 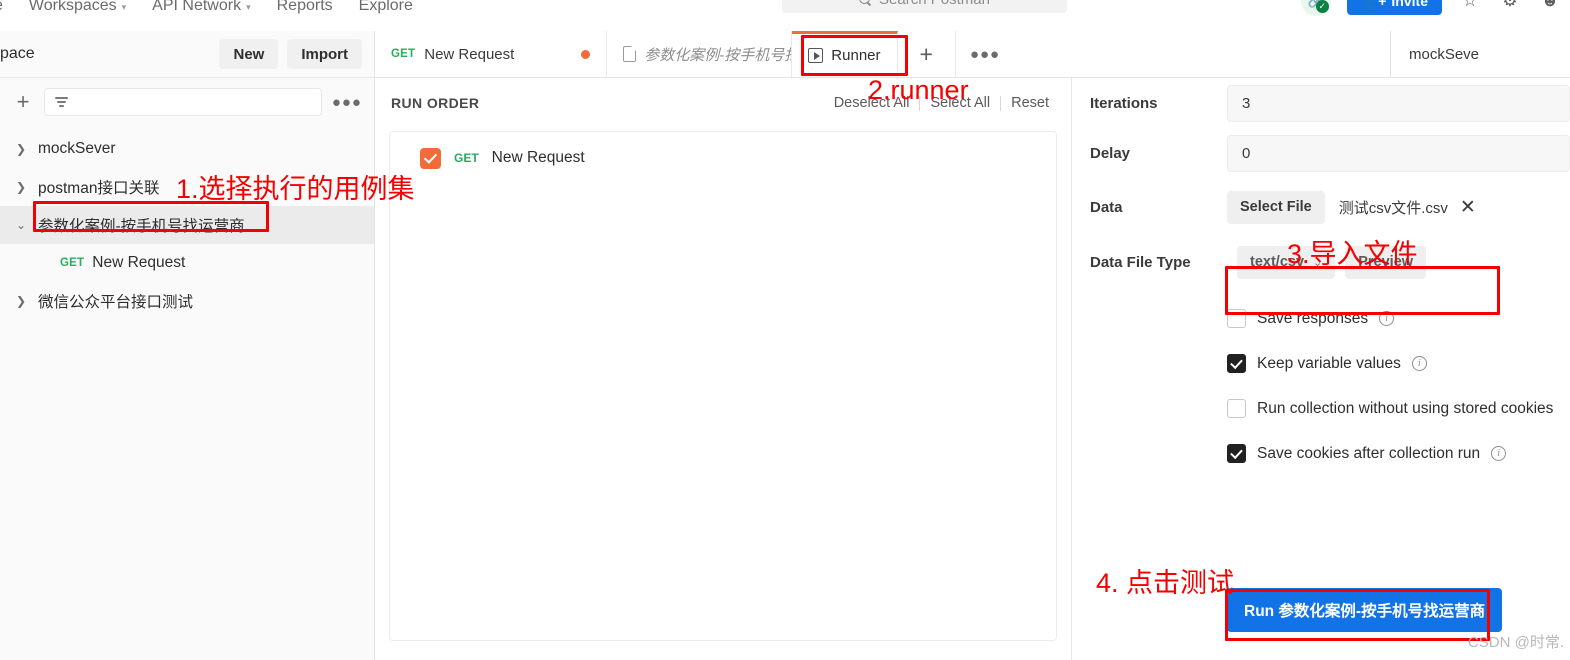 I want to click on nav-item-reports: Reports, so click(x=305, y=7).